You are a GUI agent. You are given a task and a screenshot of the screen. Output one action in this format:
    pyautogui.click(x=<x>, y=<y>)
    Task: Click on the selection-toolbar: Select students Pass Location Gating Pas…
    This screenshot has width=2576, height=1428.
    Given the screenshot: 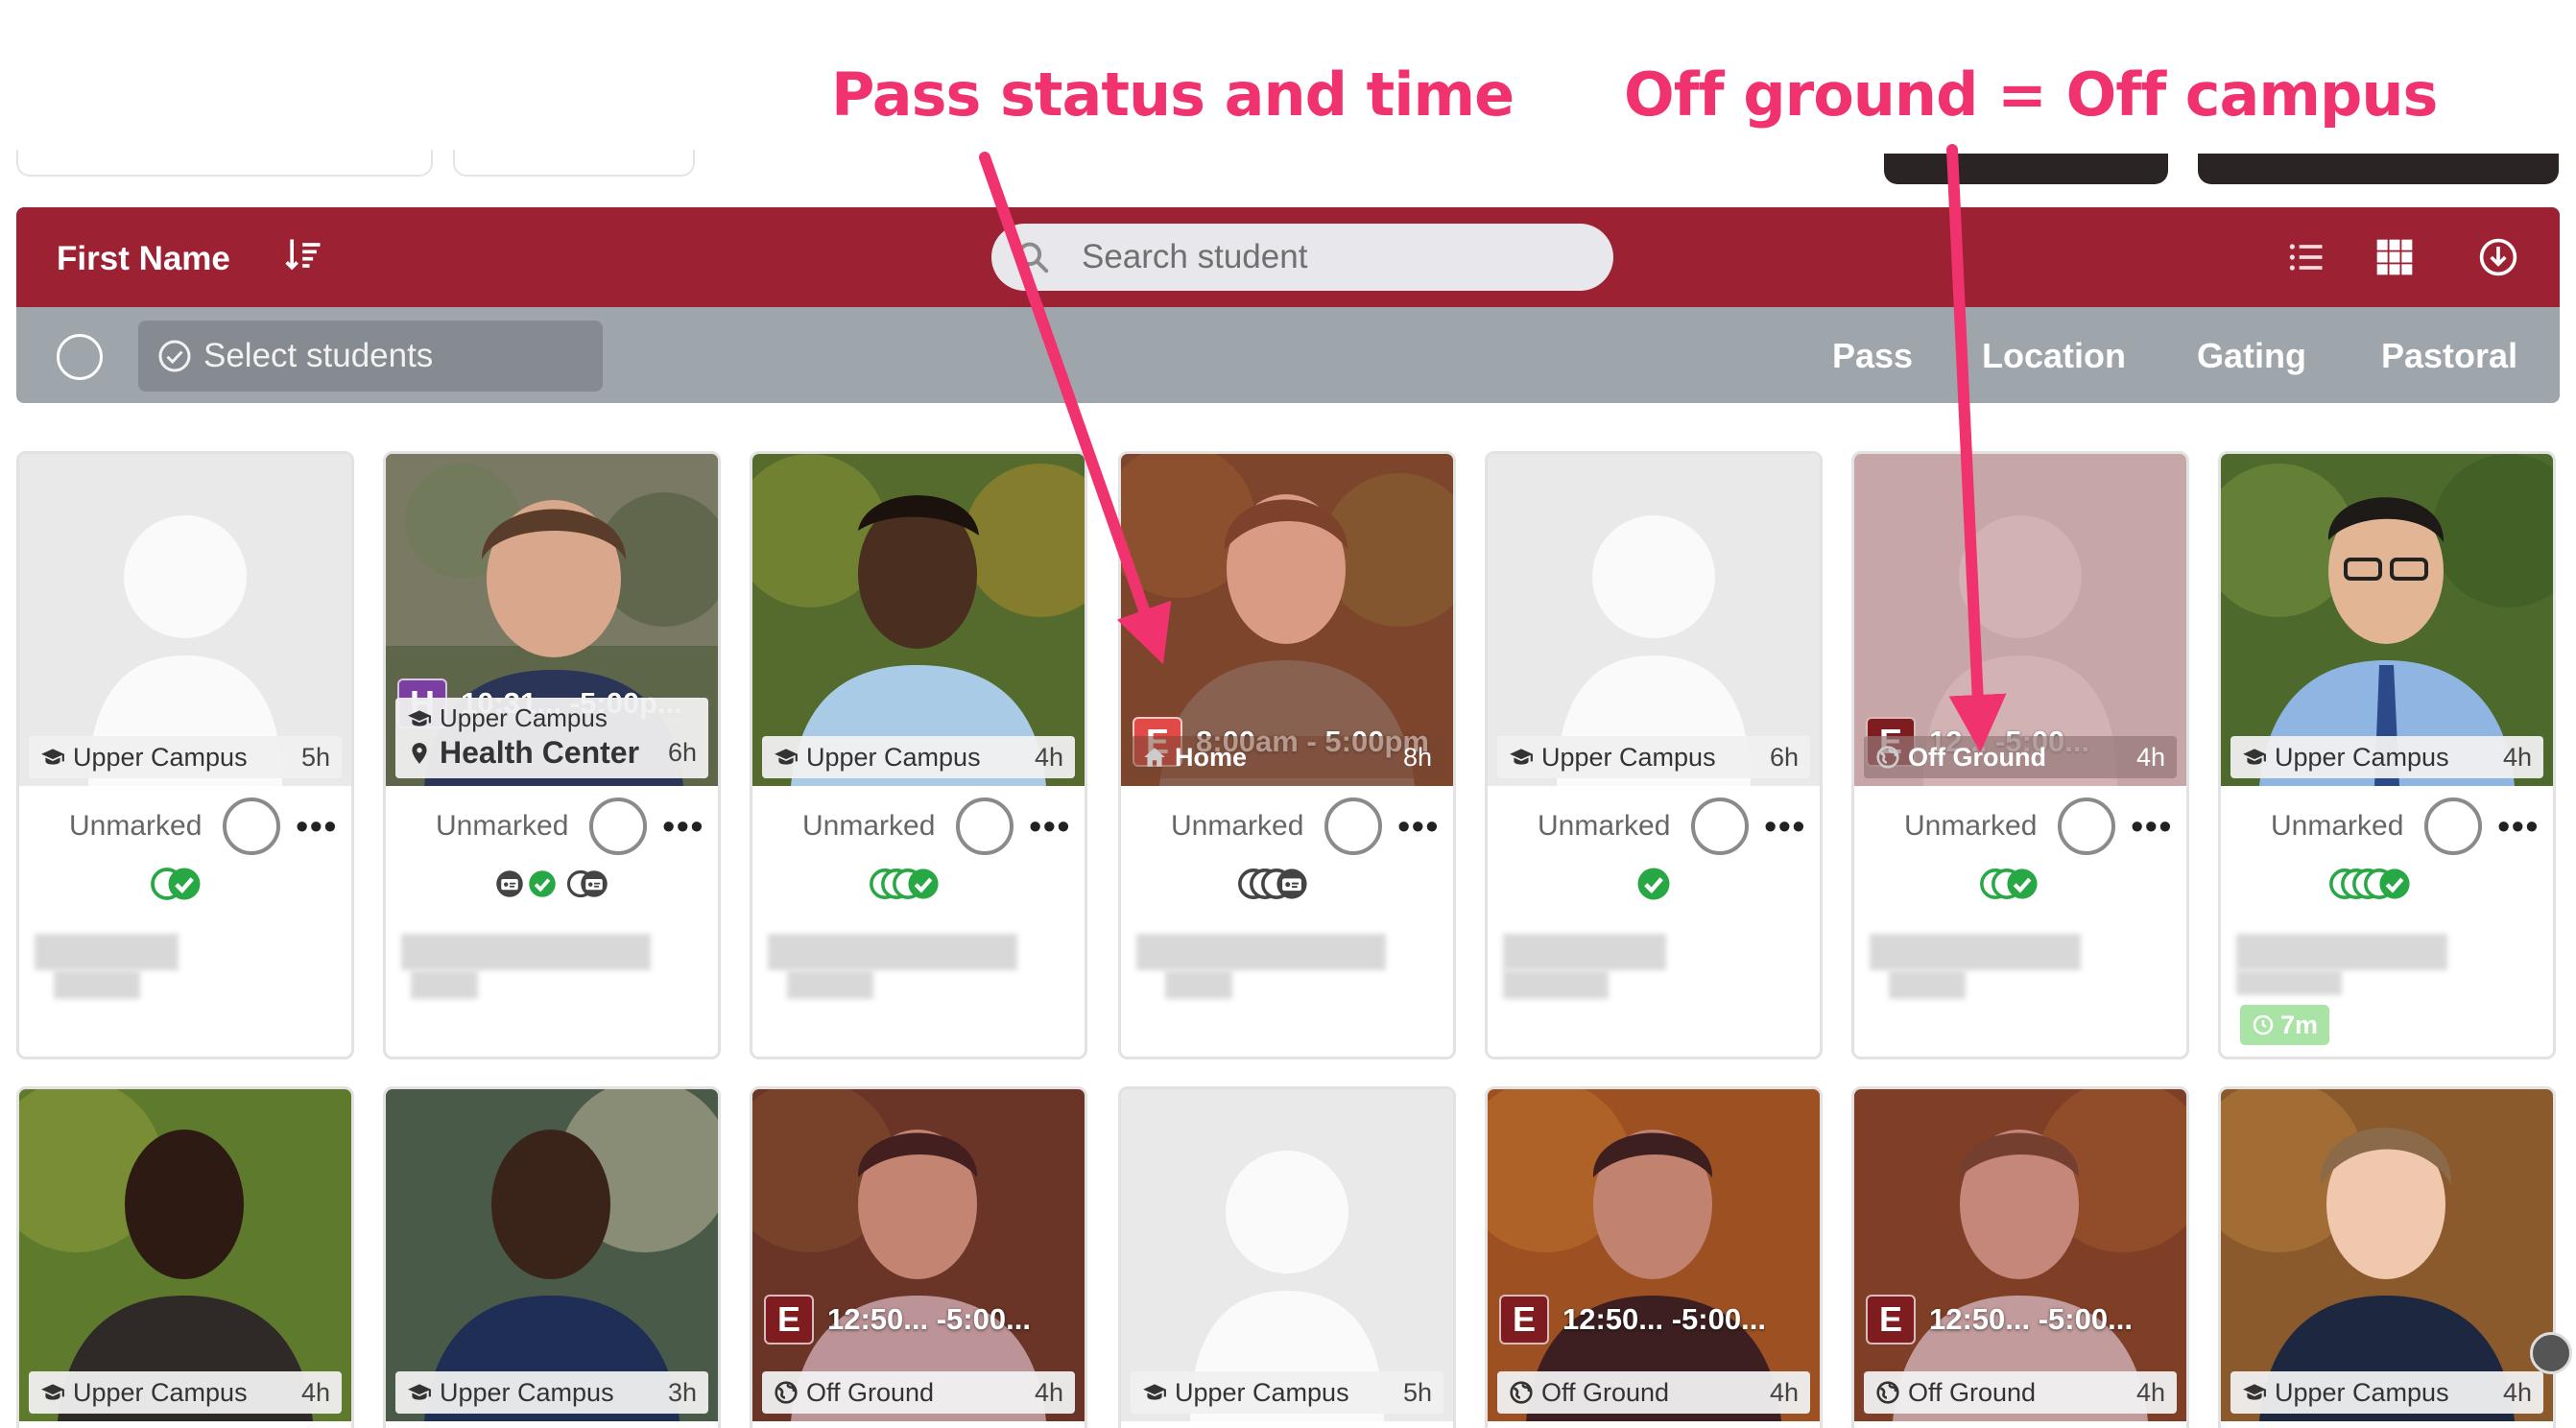 What is the action you would take?
    pyautogui.click(x=1288, y=355)
    